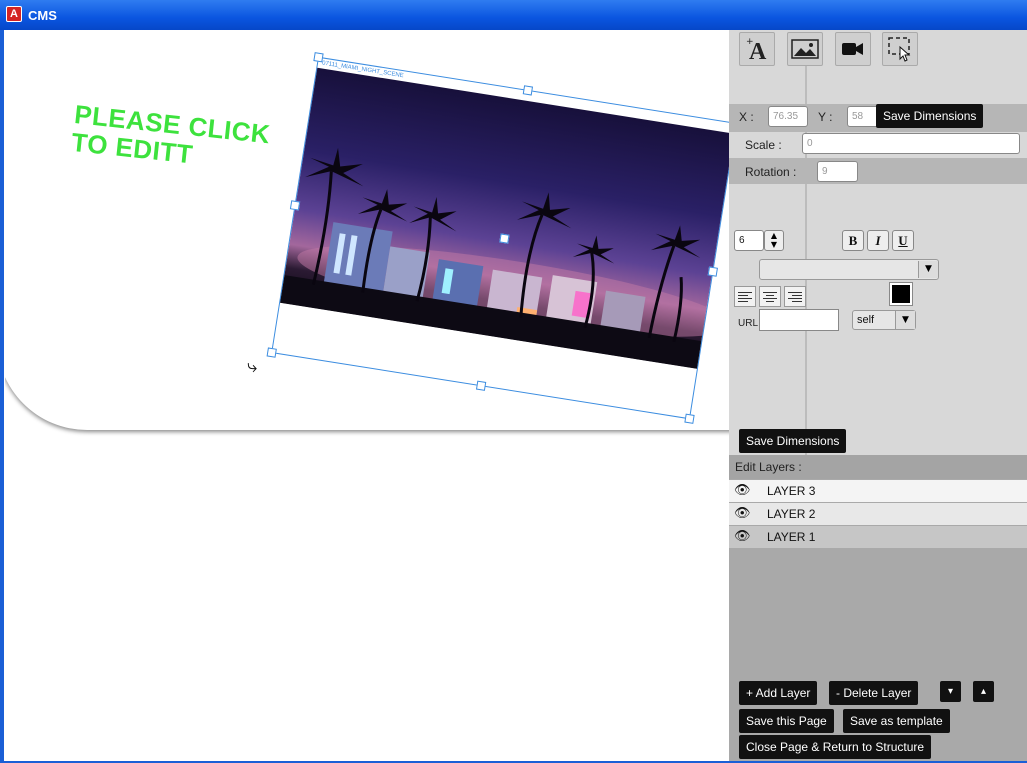 Image resolution: width=1027 pixels, height=763 pixels. I want to click on close-page-button: Close Page & Return to Structure, so click(835, 747).